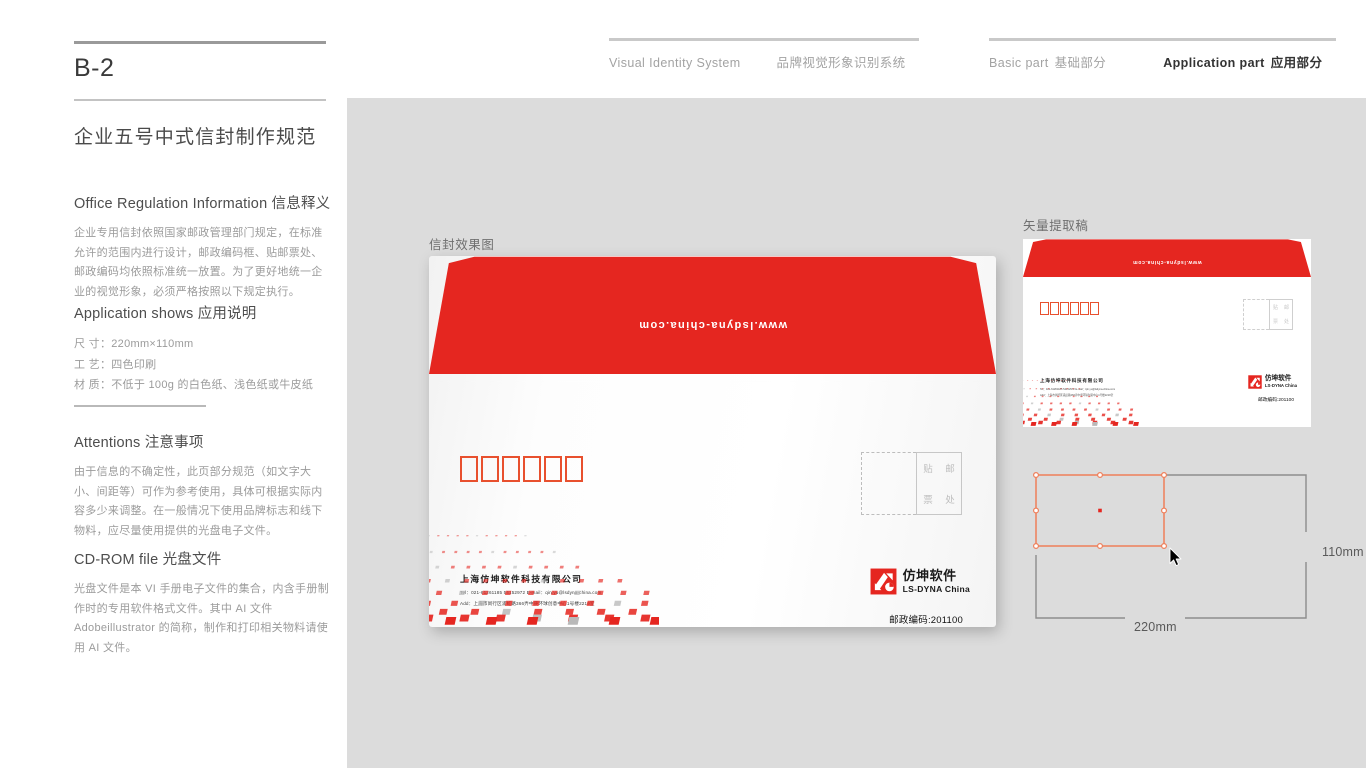 This screenshot has height=768, width=1366. I want to click on logo-wordmark: 仿坤软件 LS-DYNA China, so click(936, 581).